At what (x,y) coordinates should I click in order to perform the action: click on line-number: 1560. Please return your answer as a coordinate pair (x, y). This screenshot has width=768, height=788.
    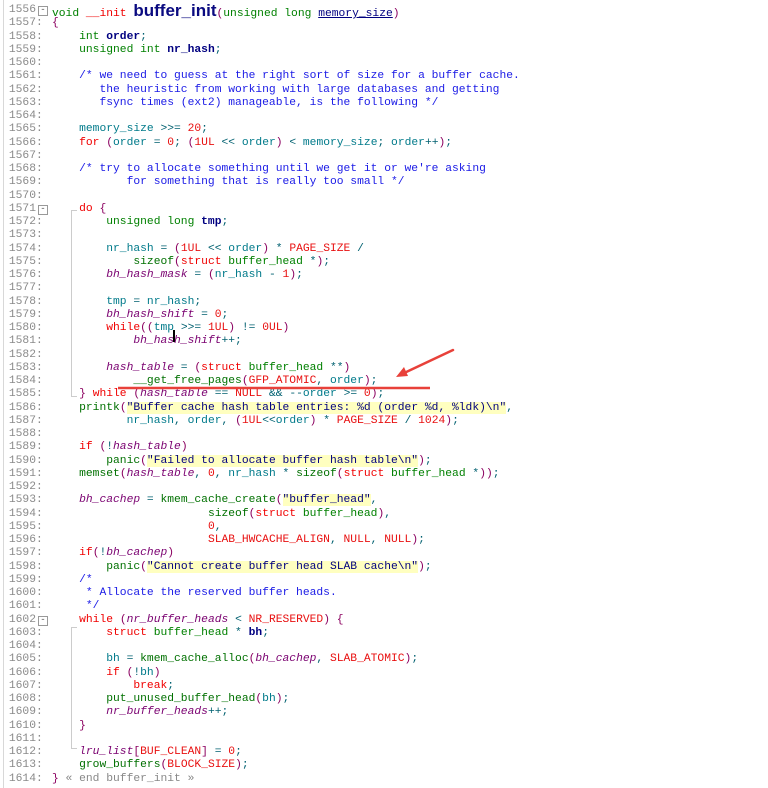
    Looking at the image, I should click on (22, 63).